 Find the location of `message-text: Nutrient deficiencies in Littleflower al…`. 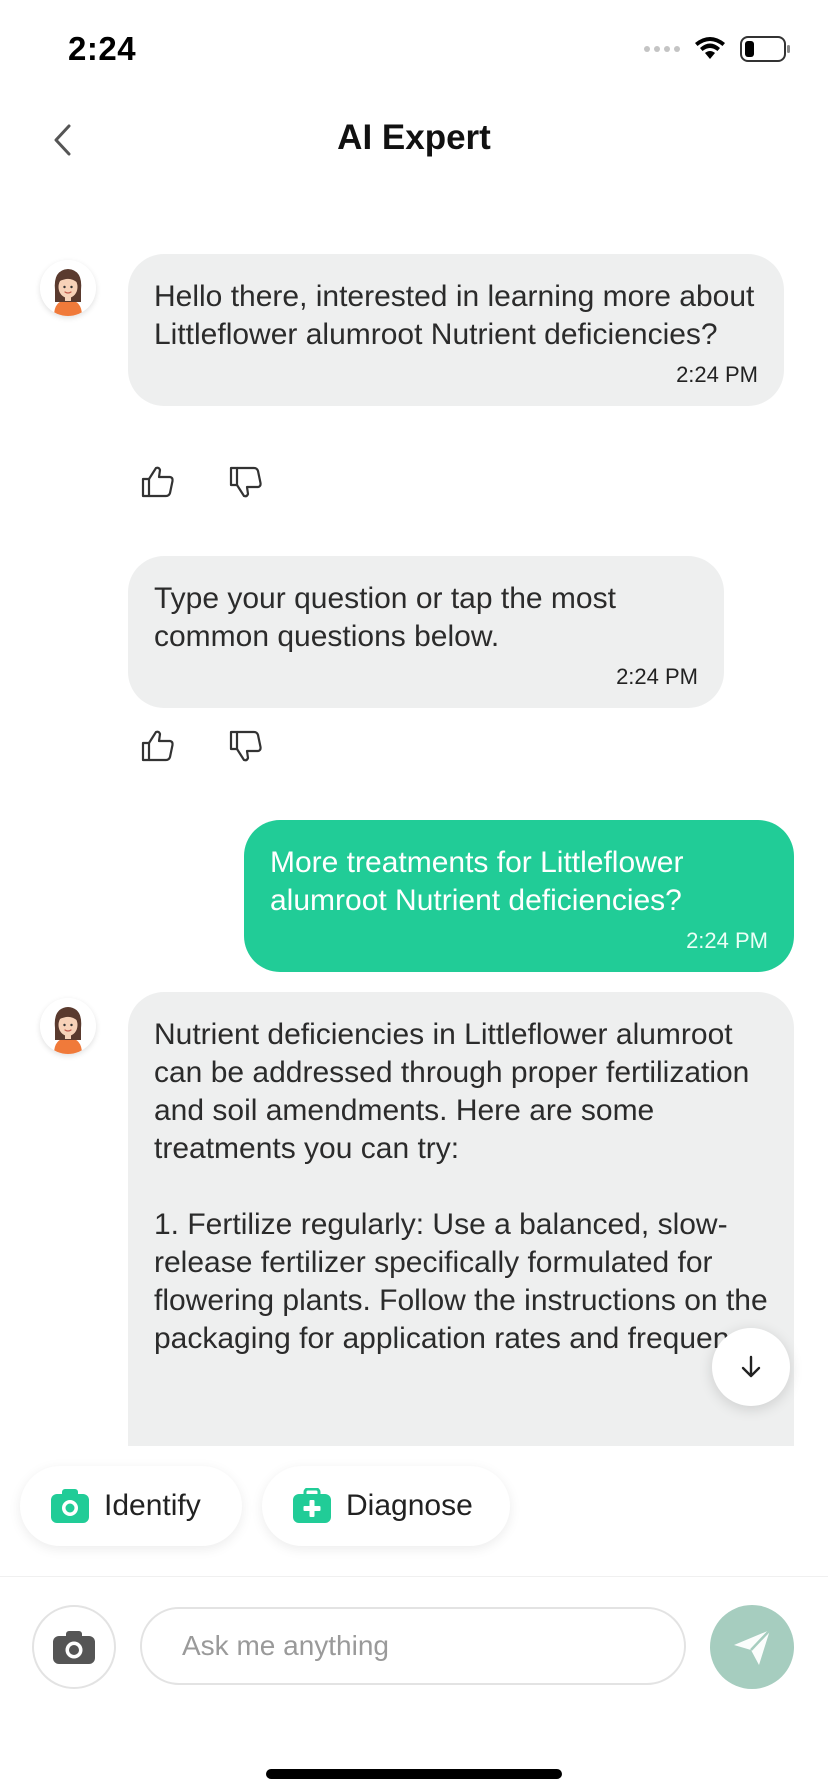

message-text: Nutrient deficiencies in Littleflower al… is located at coordinates (461, 1186).